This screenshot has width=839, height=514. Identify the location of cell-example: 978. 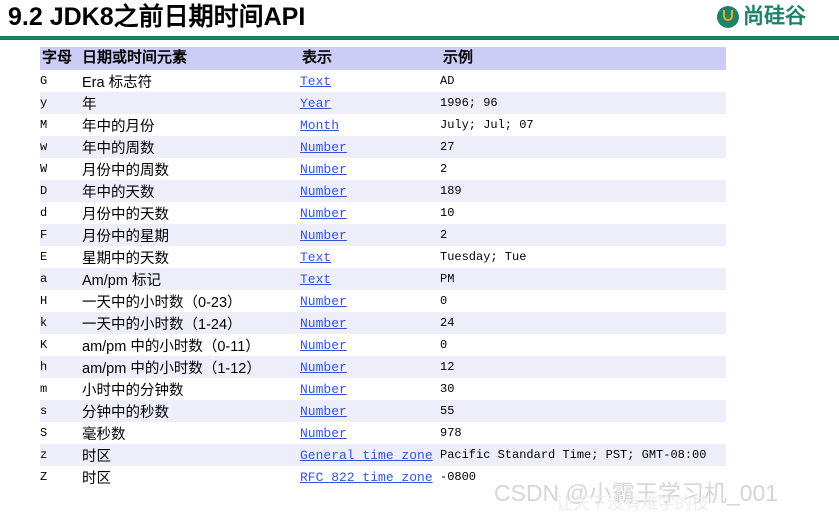
(451, 433).